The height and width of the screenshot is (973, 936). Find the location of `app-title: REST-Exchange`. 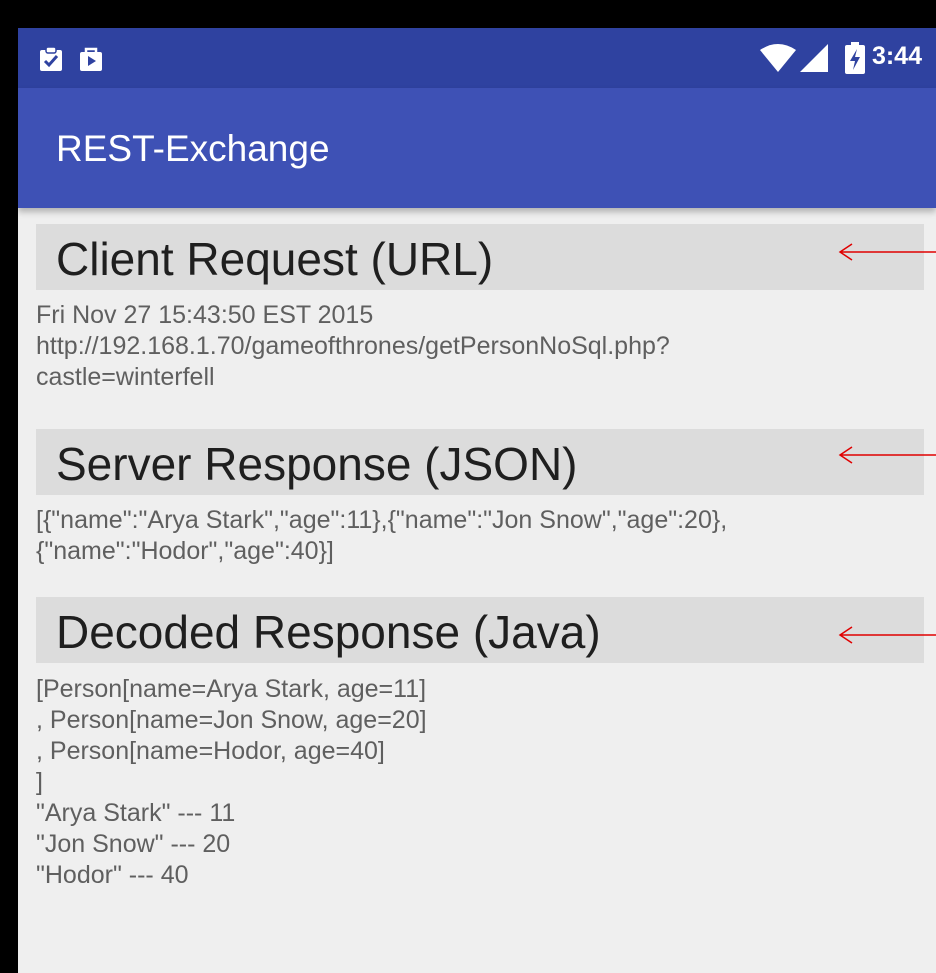

app-title: REST-Exchange is located at coordinates (193, 148).